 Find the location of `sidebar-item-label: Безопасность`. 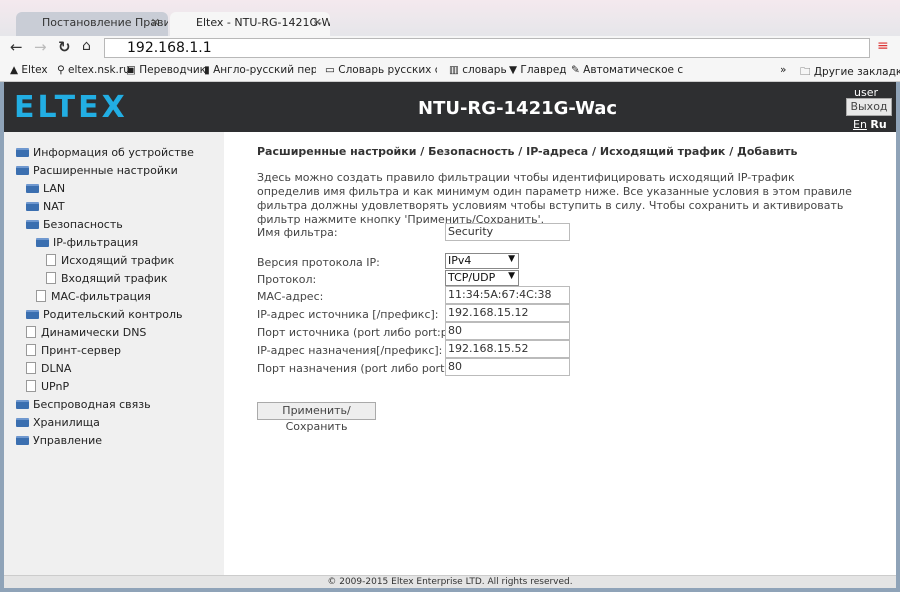

sidebar-item-label: Безопасность is located at coordinates (83, 224).